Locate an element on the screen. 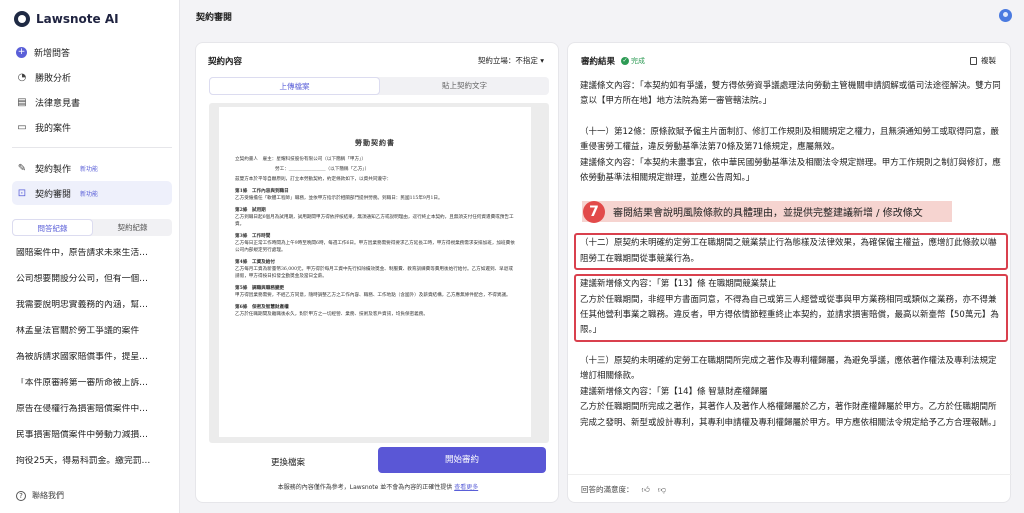  status-badge: ✓ 完成 is located at coordinates (633, 61).